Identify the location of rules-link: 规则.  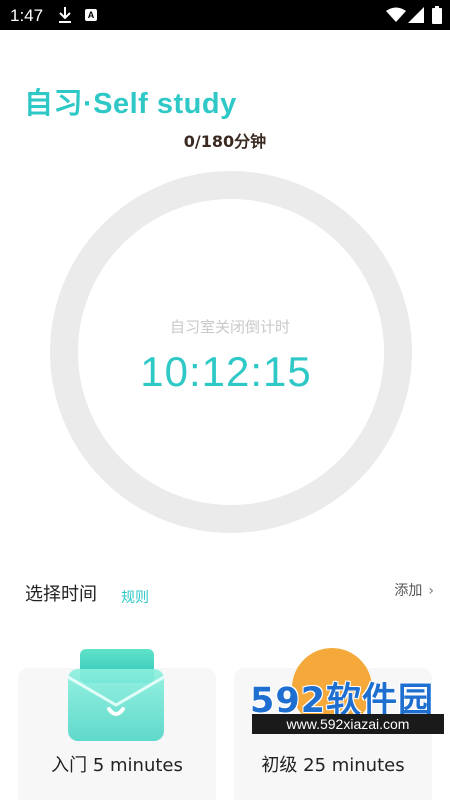
(135, 597).